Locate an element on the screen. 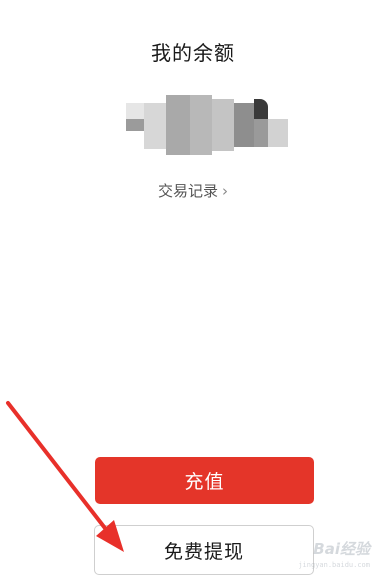 The image size is (386, 579). transaction-history-link: 交易记录 › is located at coordinates (193, 190).